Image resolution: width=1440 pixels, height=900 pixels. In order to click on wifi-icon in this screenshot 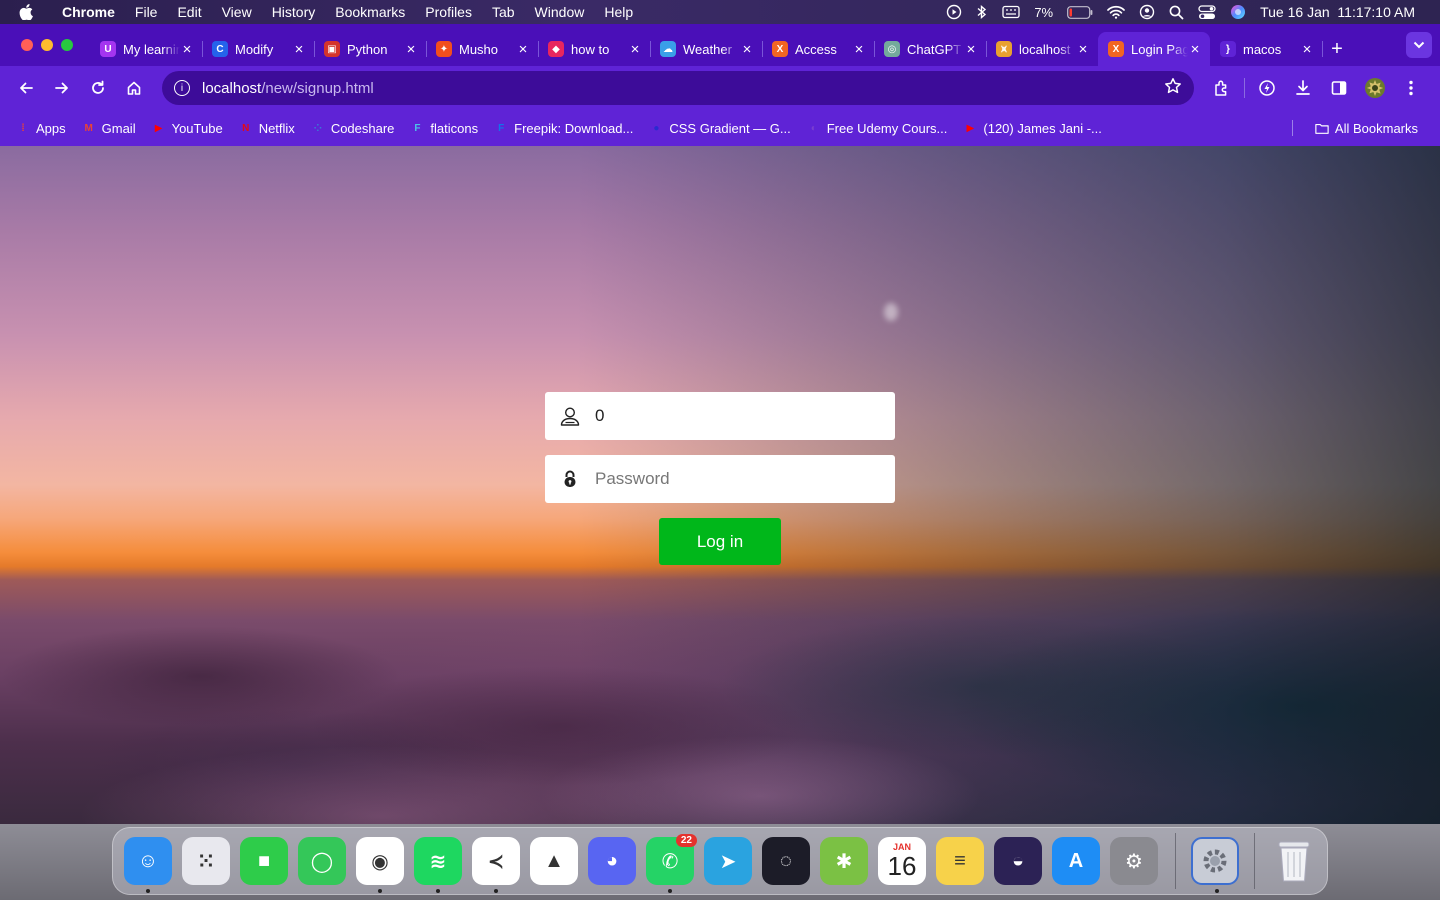, I will do `click(1116, 12)`.